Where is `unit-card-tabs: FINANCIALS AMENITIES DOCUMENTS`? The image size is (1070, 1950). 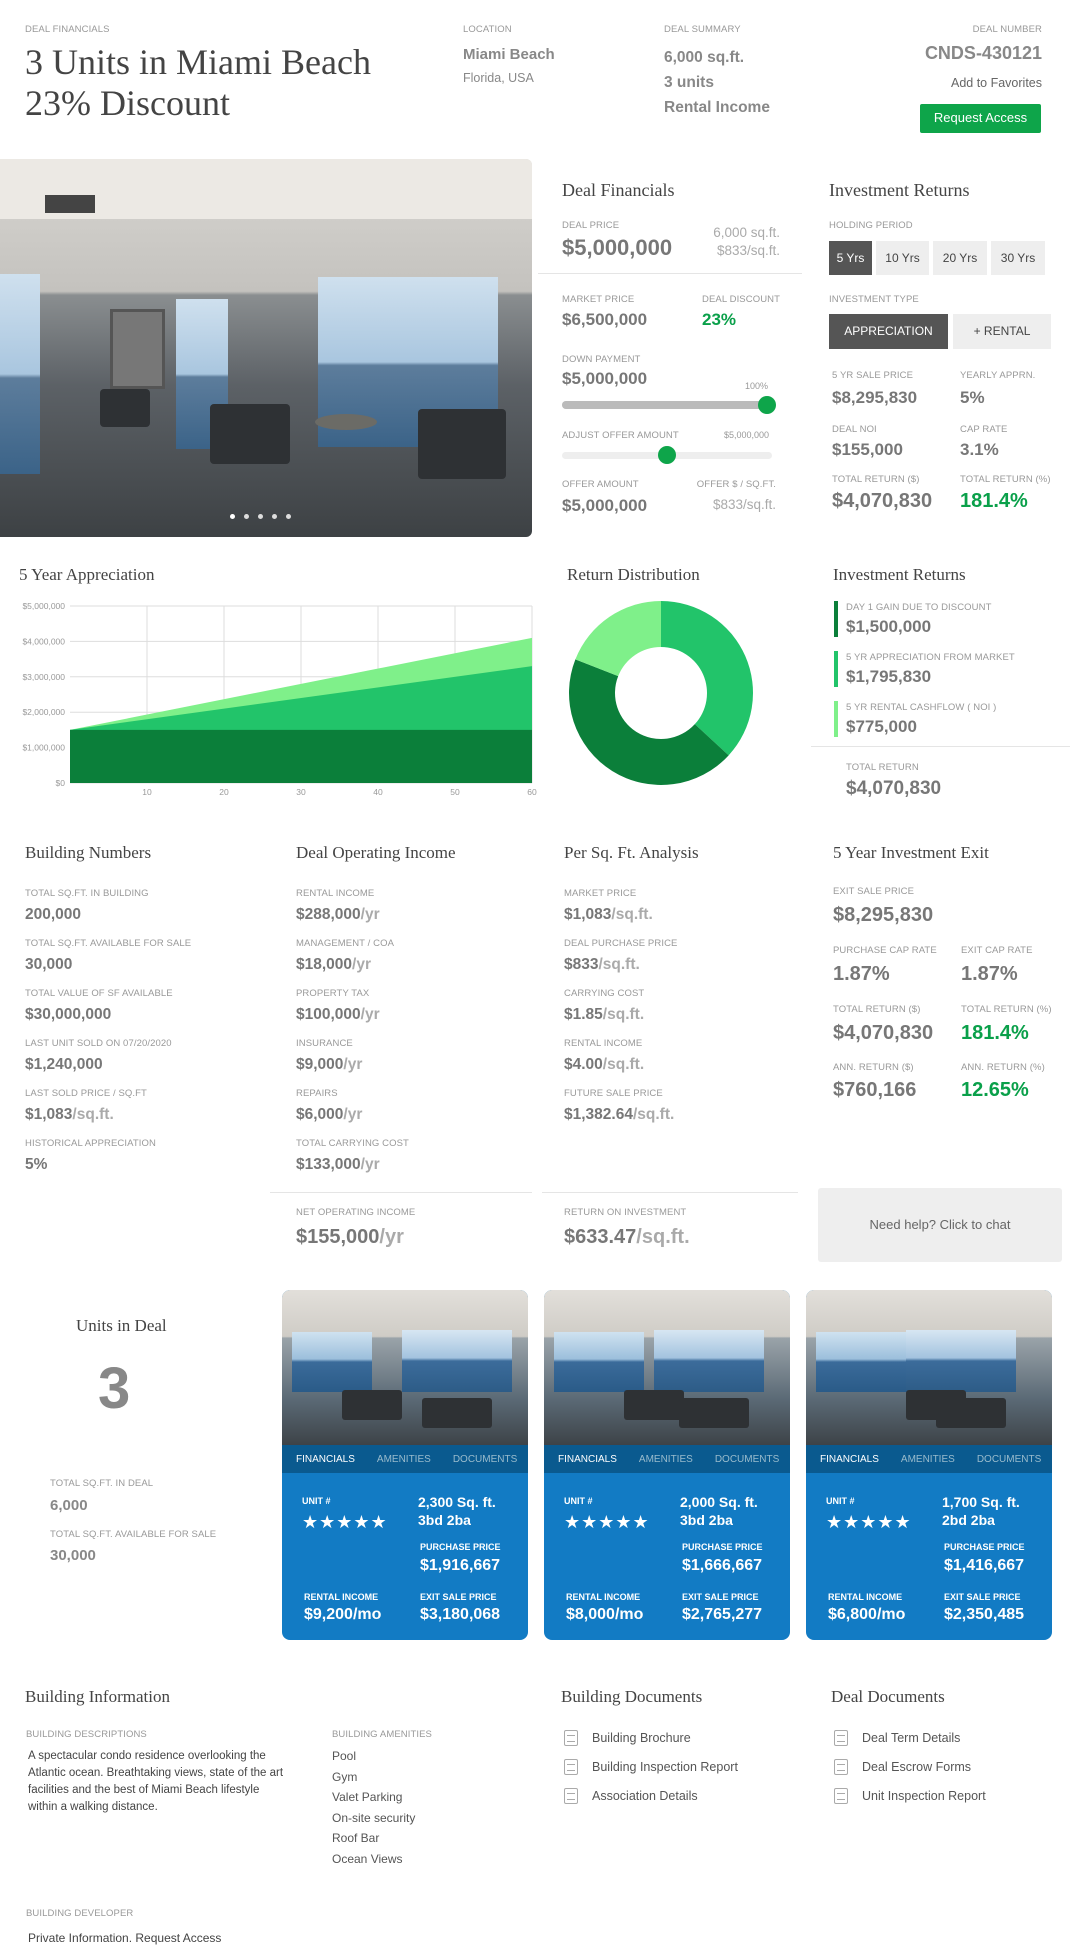 unit-card-tabs: FINANCIALS AMENITIES DOCUMENTS is located at coordinates (667, 1459).